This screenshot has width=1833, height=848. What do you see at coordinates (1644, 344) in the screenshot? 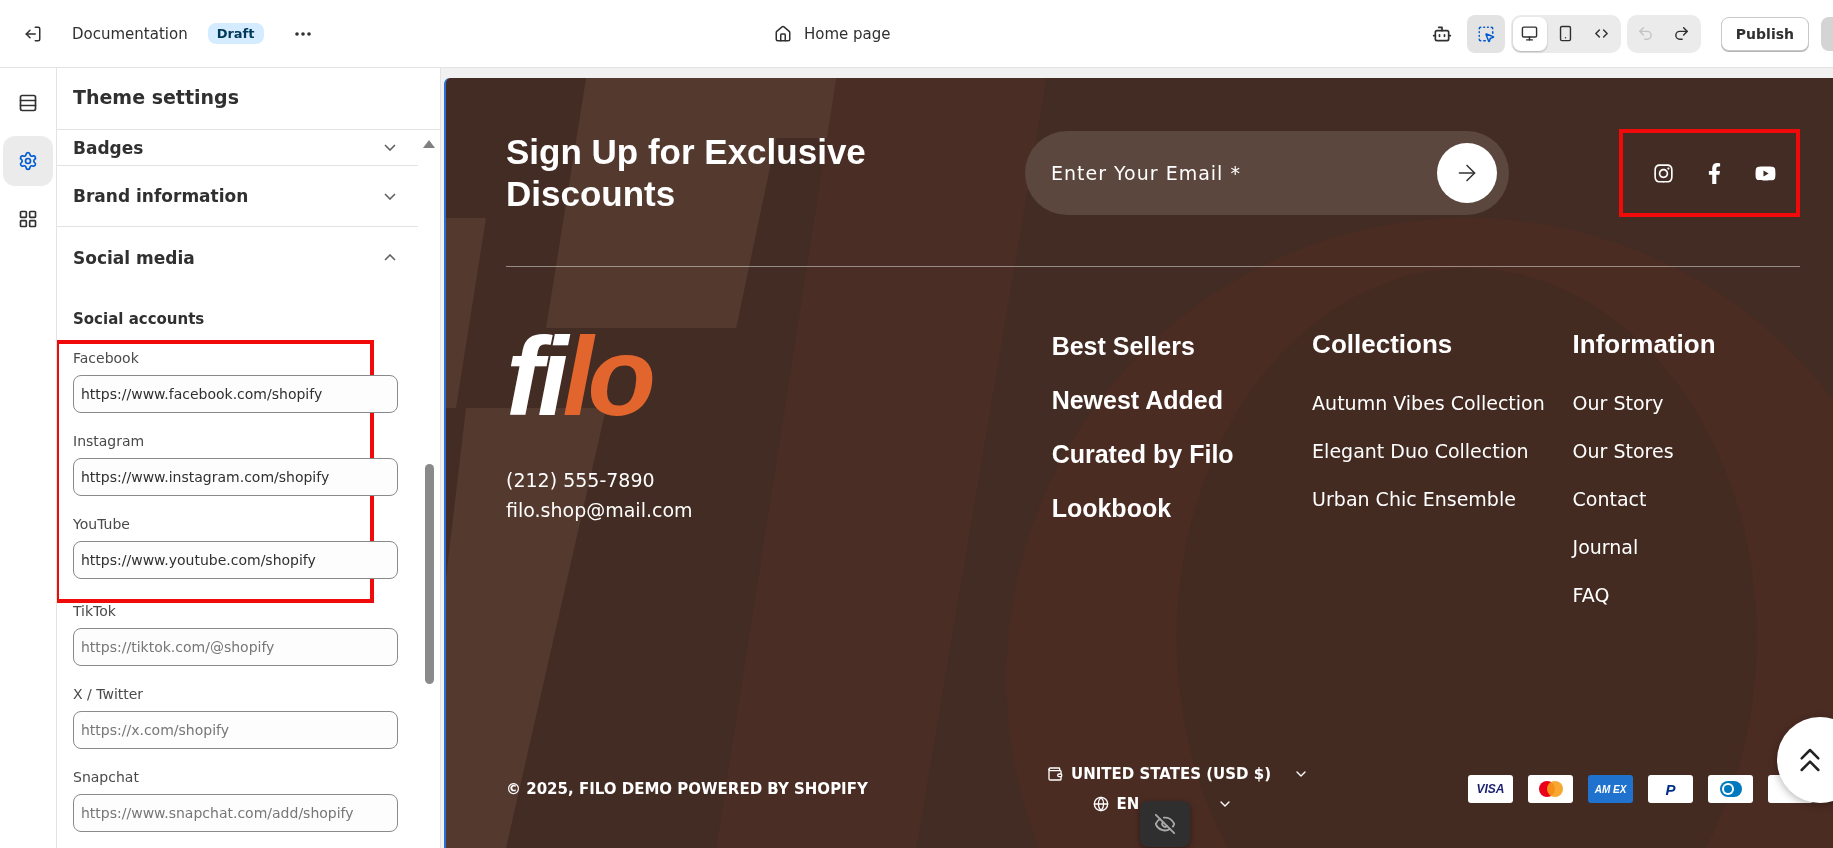
I see `menu-heading: Information` at bounding box center [1644, 344].